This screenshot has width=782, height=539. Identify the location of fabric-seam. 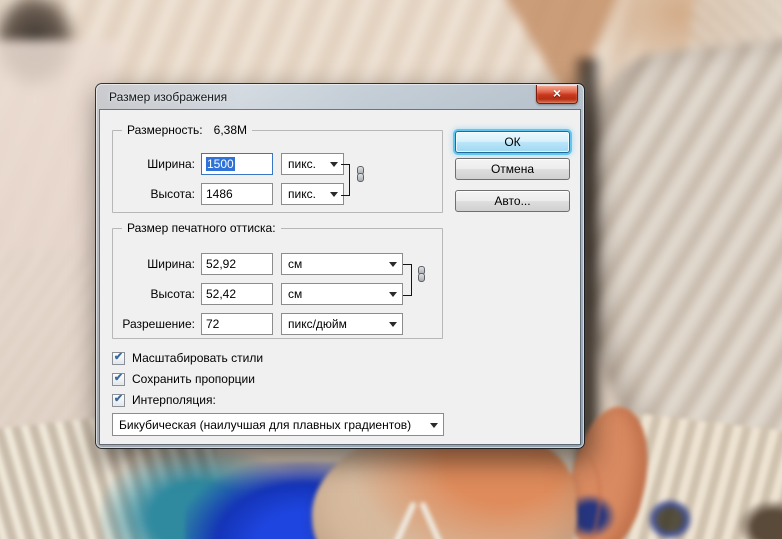
(570, 492).